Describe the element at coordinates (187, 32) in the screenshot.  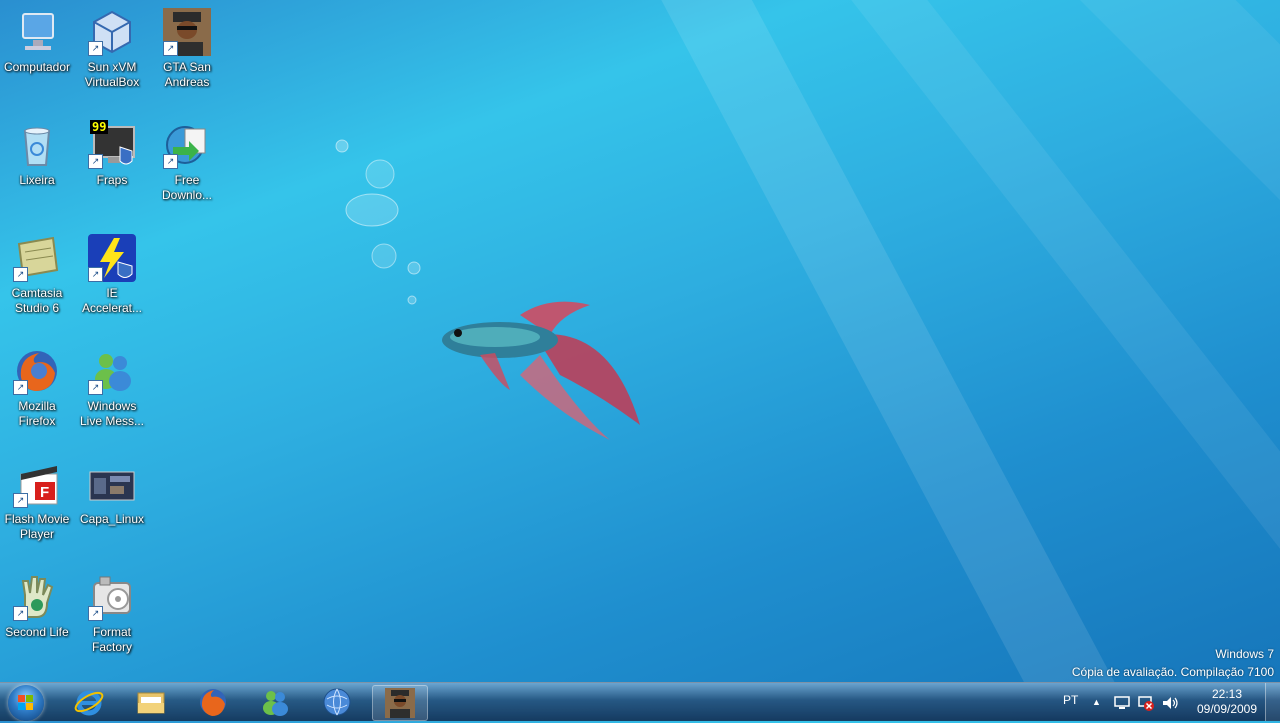
I see `gta-icon: ↗` at that location.